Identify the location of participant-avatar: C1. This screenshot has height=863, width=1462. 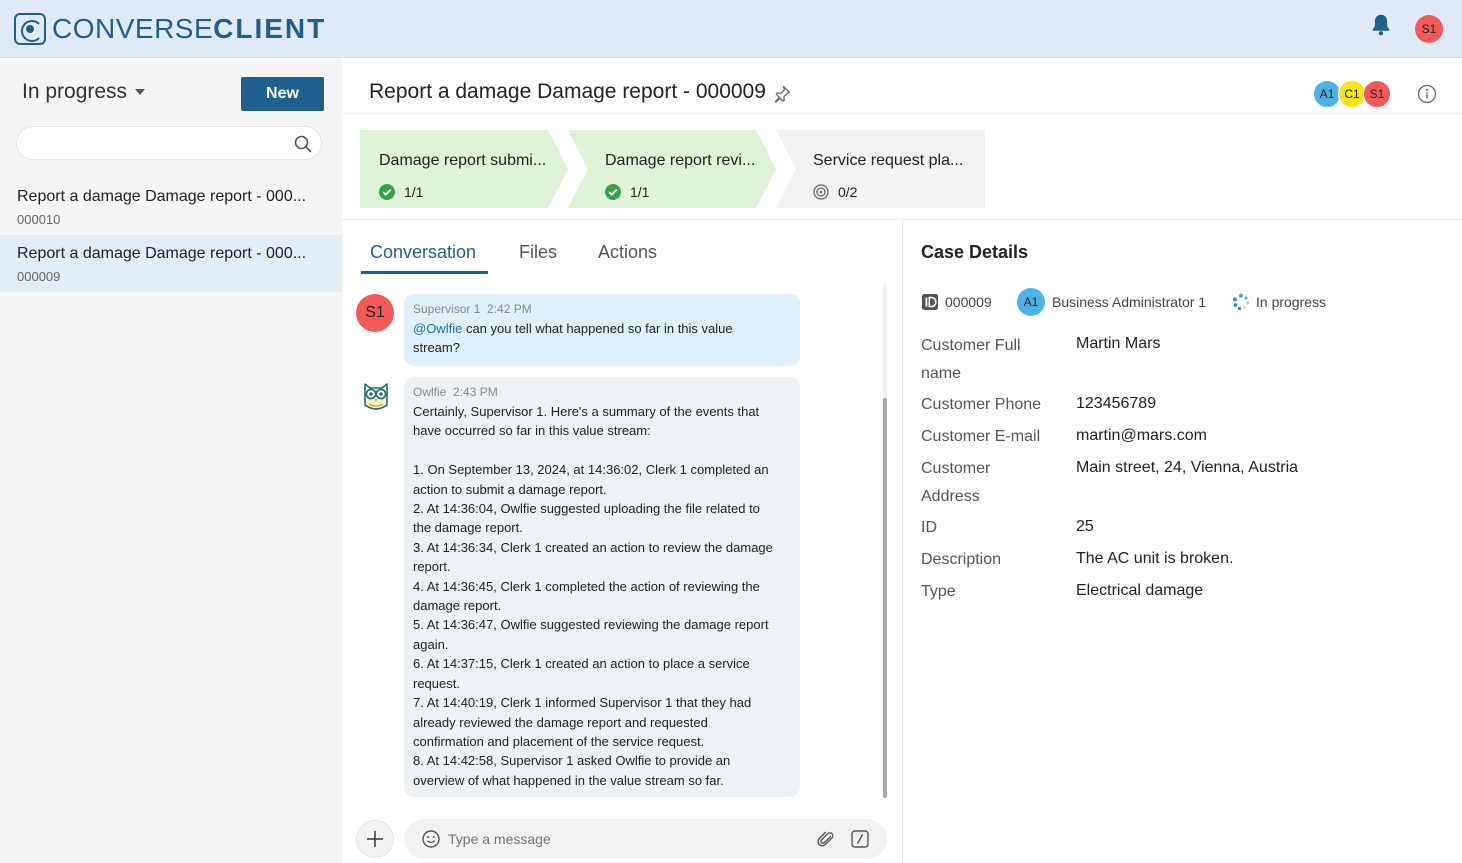
(1352, 94).